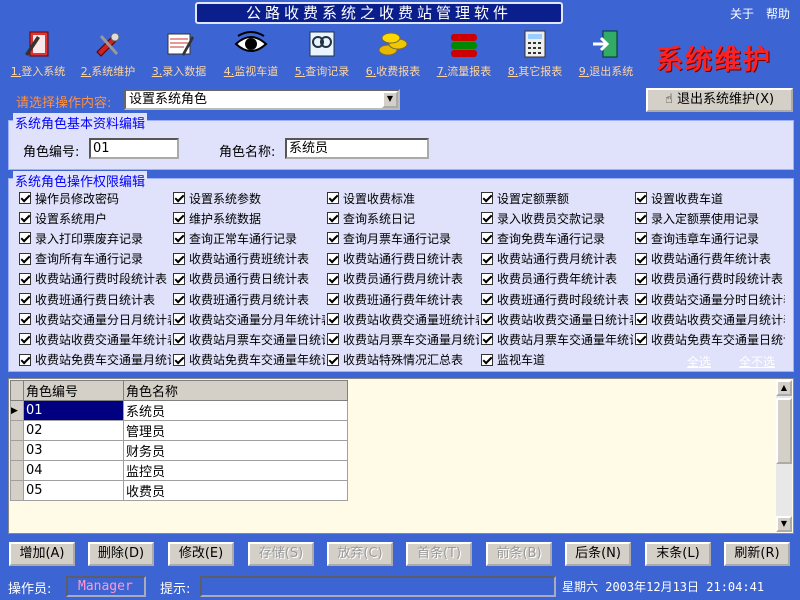 This screenshot has height=600, width=800. Describe the element at coordinates (235, 410) in the screenshot. I see `role-name-cell: 系统员` at that location.